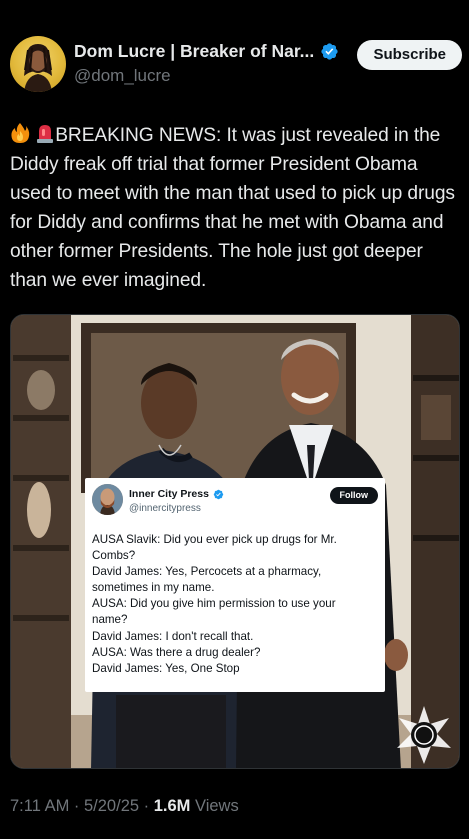 This screenshot has width=469, height=839. I want to click on quoted-text-line: sometimes in my name., so click(153, 588).